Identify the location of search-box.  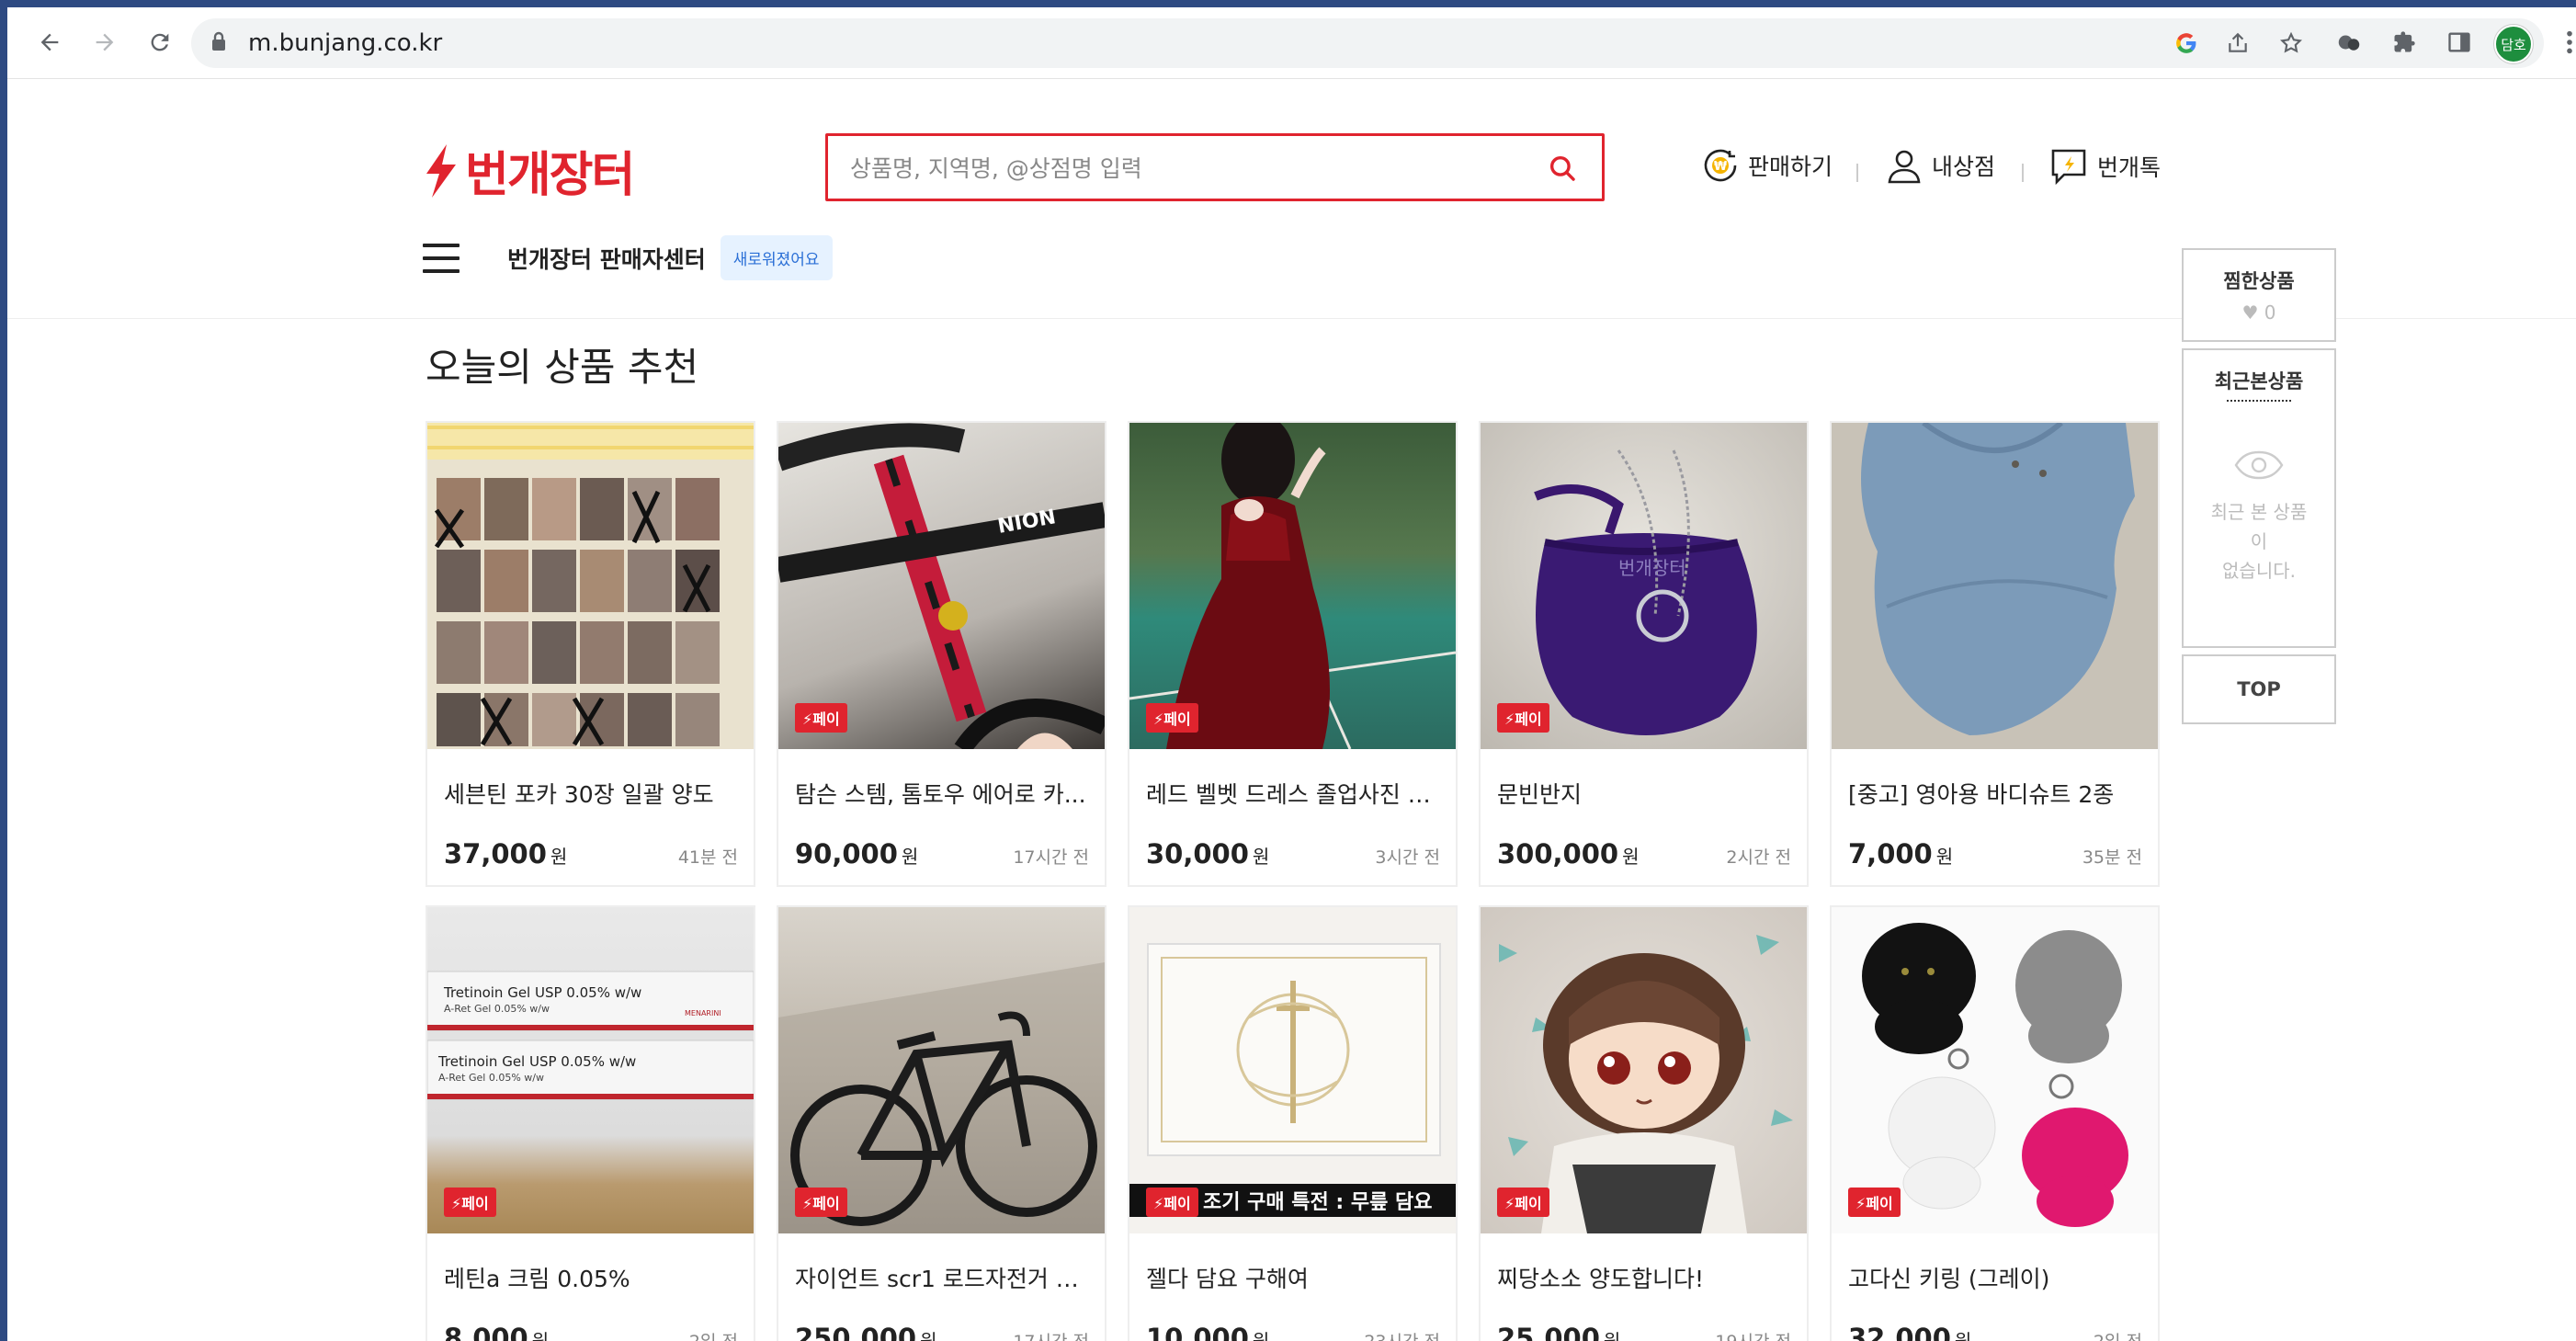
(1215, 167).